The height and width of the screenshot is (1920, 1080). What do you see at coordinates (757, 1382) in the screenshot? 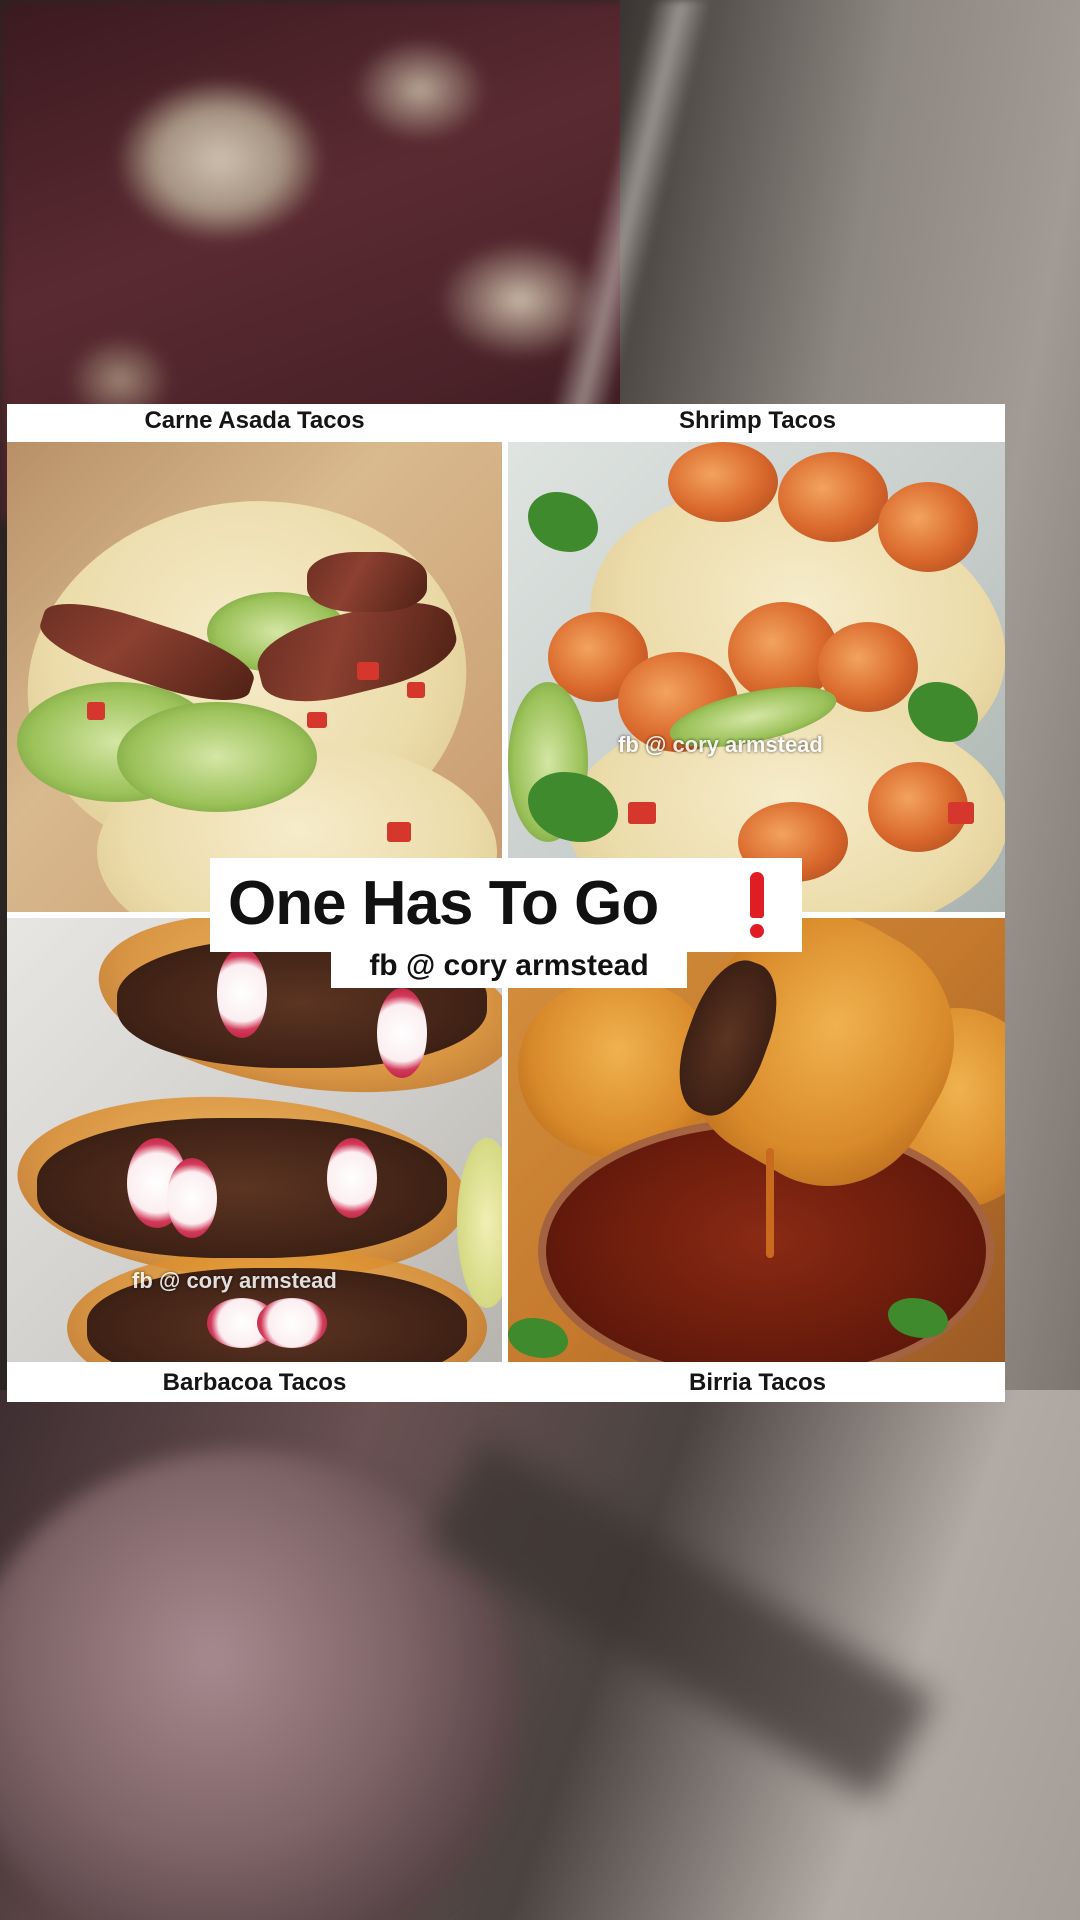
I see `caption-birria: Birria Tacos` at bounding box center [757, 1382].